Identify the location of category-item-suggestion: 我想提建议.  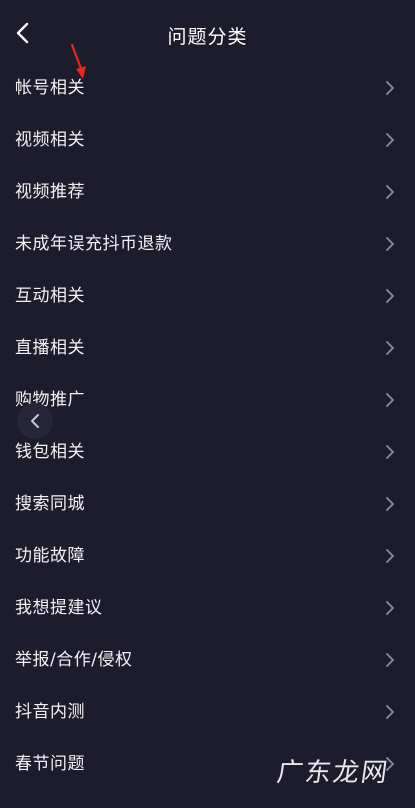
(207, 608).